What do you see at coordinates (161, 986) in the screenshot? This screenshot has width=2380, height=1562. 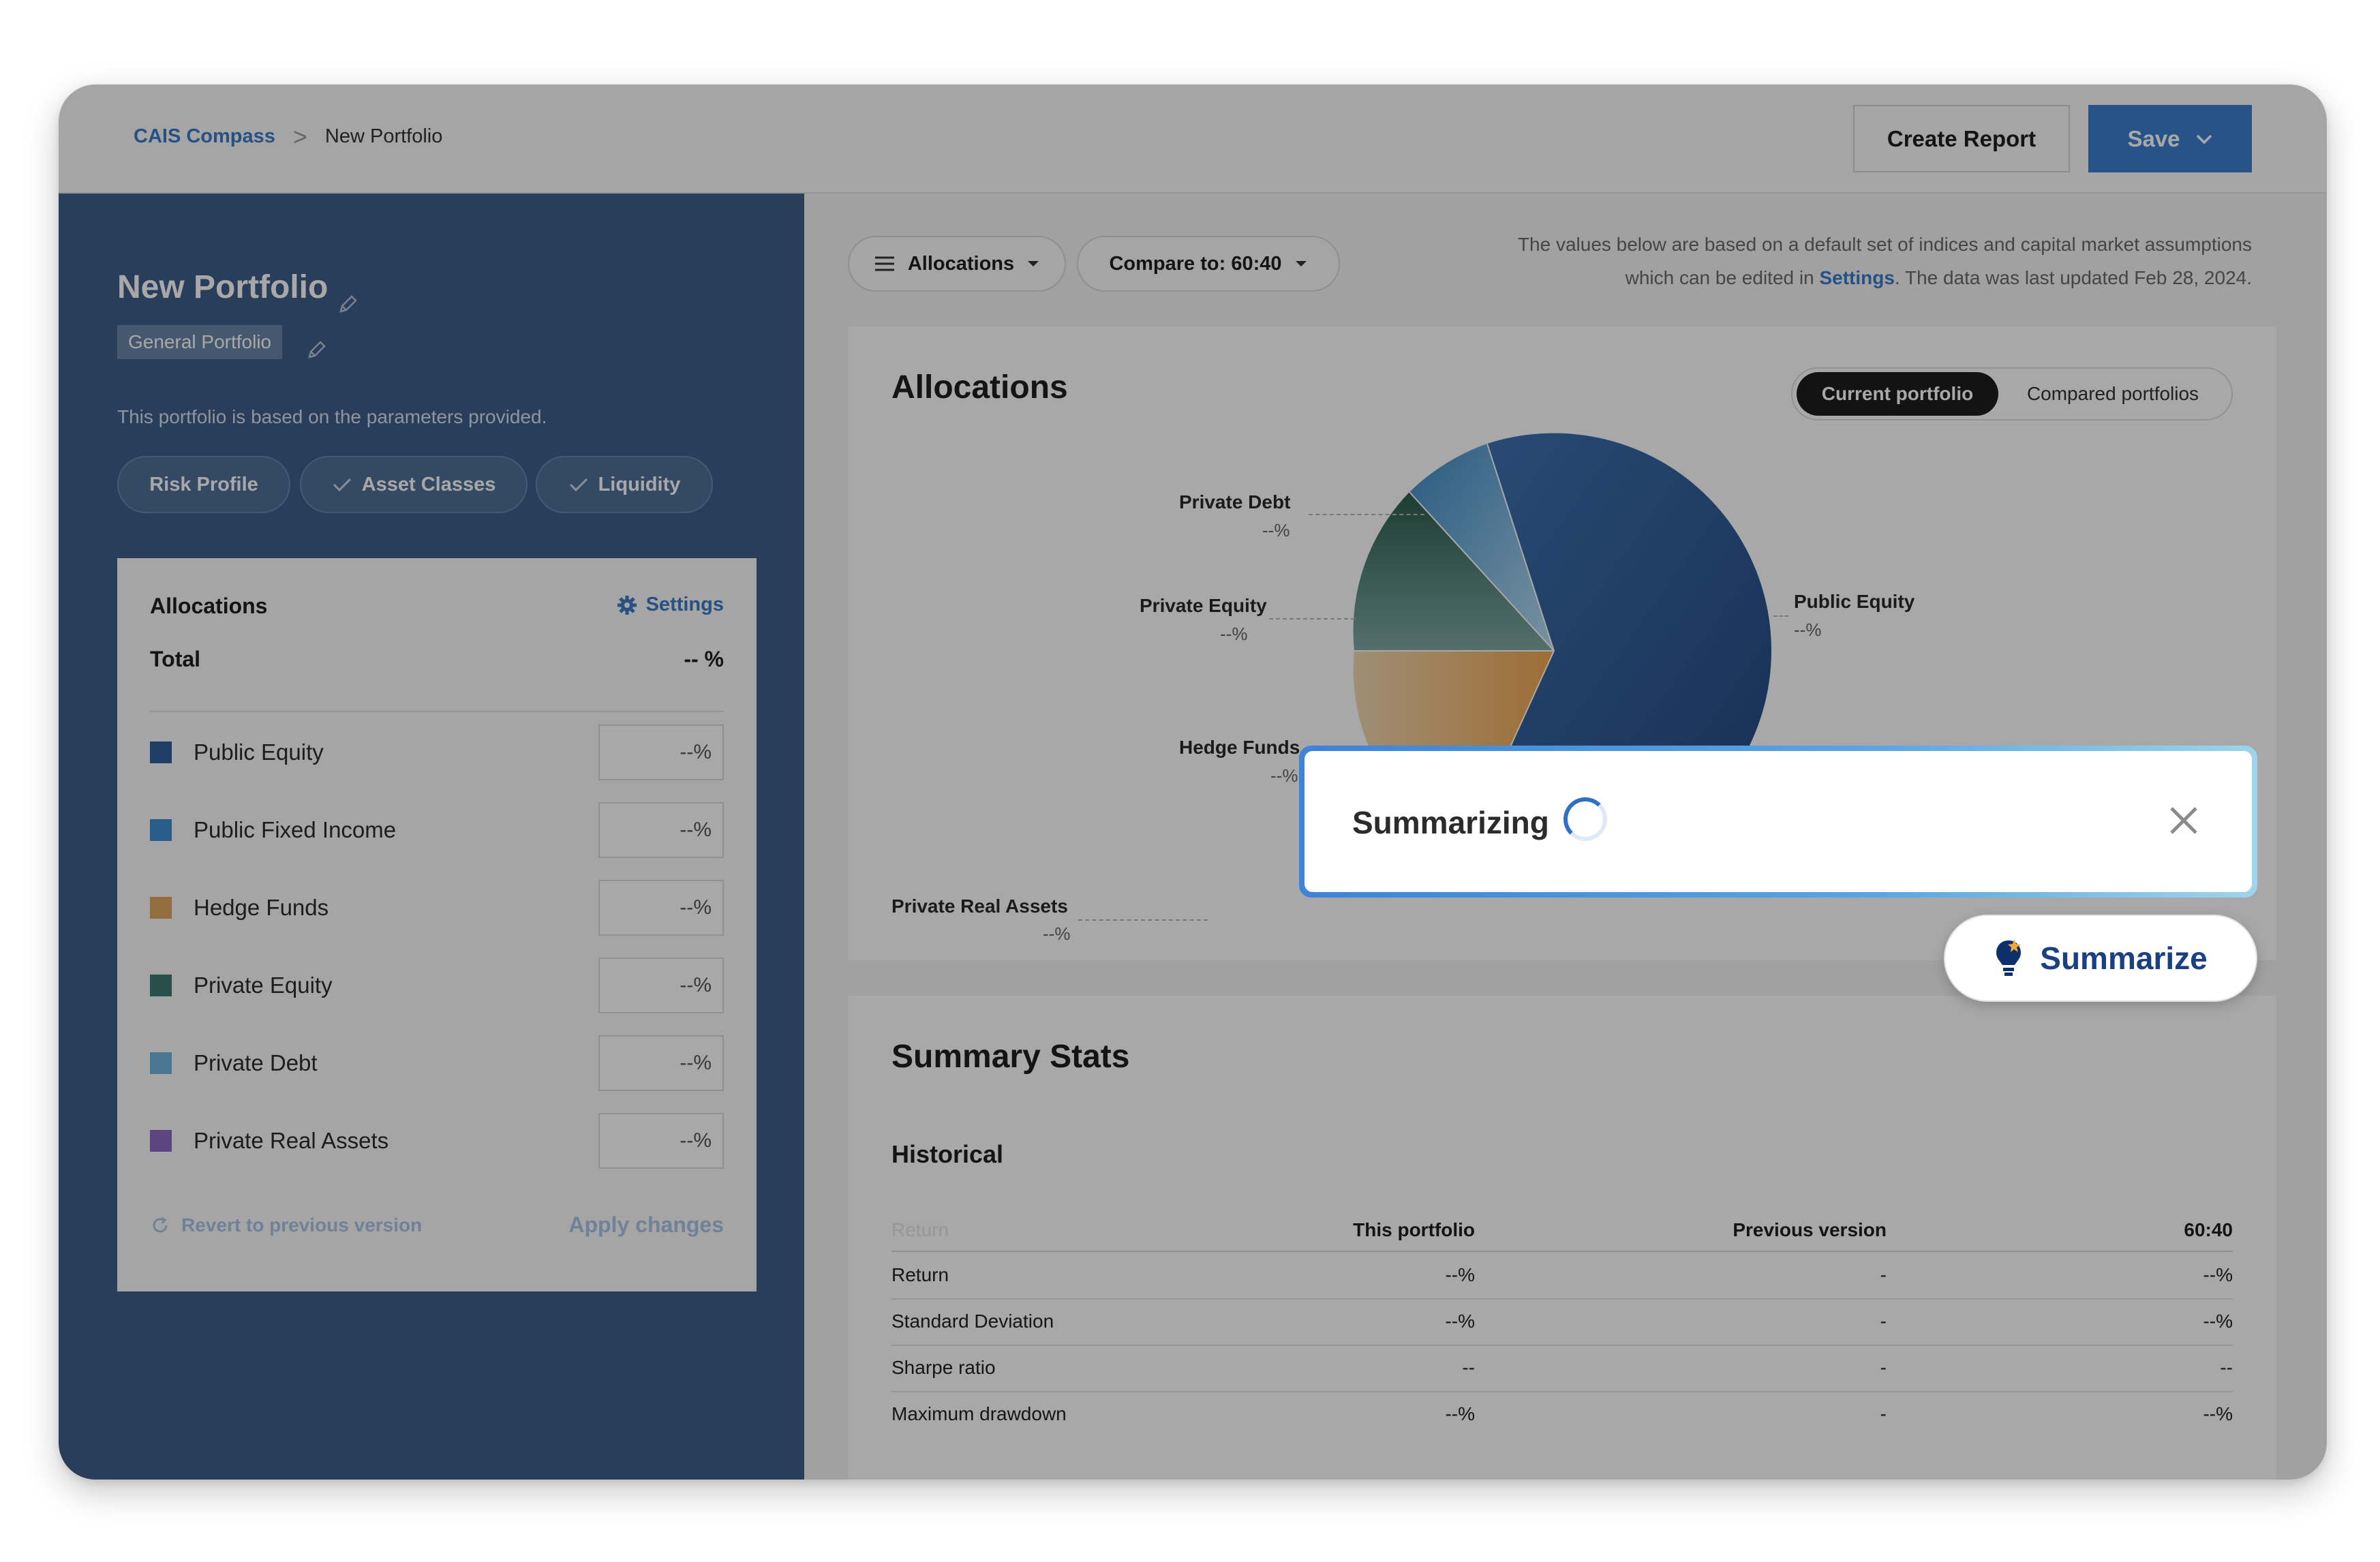 I see `swatch-private-equity` at bounding box center [161, 986].